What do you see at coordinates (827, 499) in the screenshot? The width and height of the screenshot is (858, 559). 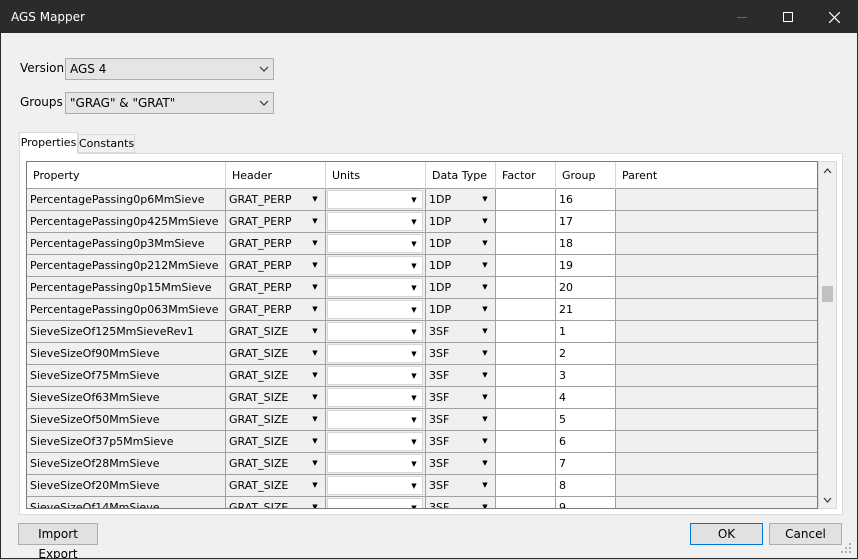 I see `scroll-down-button` at bounding box center [827, 499].